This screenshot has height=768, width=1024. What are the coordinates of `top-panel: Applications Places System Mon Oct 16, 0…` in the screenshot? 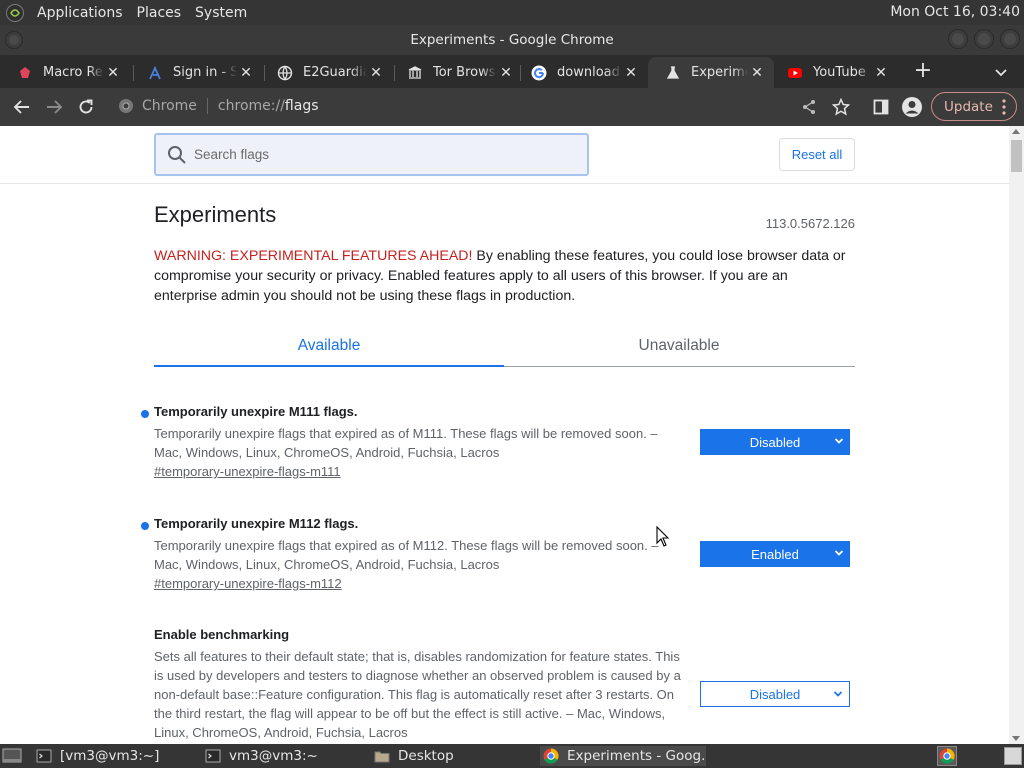 It's located at (512, 12).